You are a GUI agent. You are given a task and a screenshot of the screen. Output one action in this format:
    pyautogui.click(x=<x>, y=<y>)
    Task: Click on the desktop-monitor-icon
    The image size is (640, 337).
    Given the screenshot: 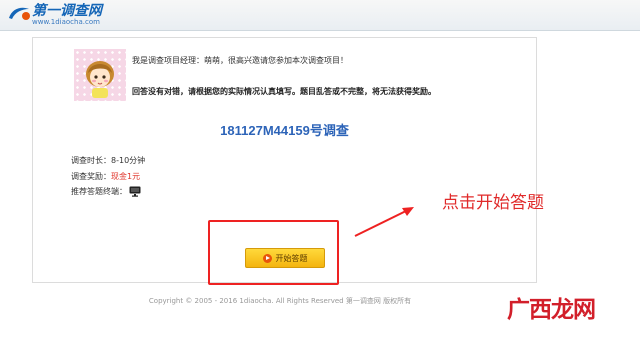 What is the action you would take?
    pyautogui.click(x=135, y=191)
    